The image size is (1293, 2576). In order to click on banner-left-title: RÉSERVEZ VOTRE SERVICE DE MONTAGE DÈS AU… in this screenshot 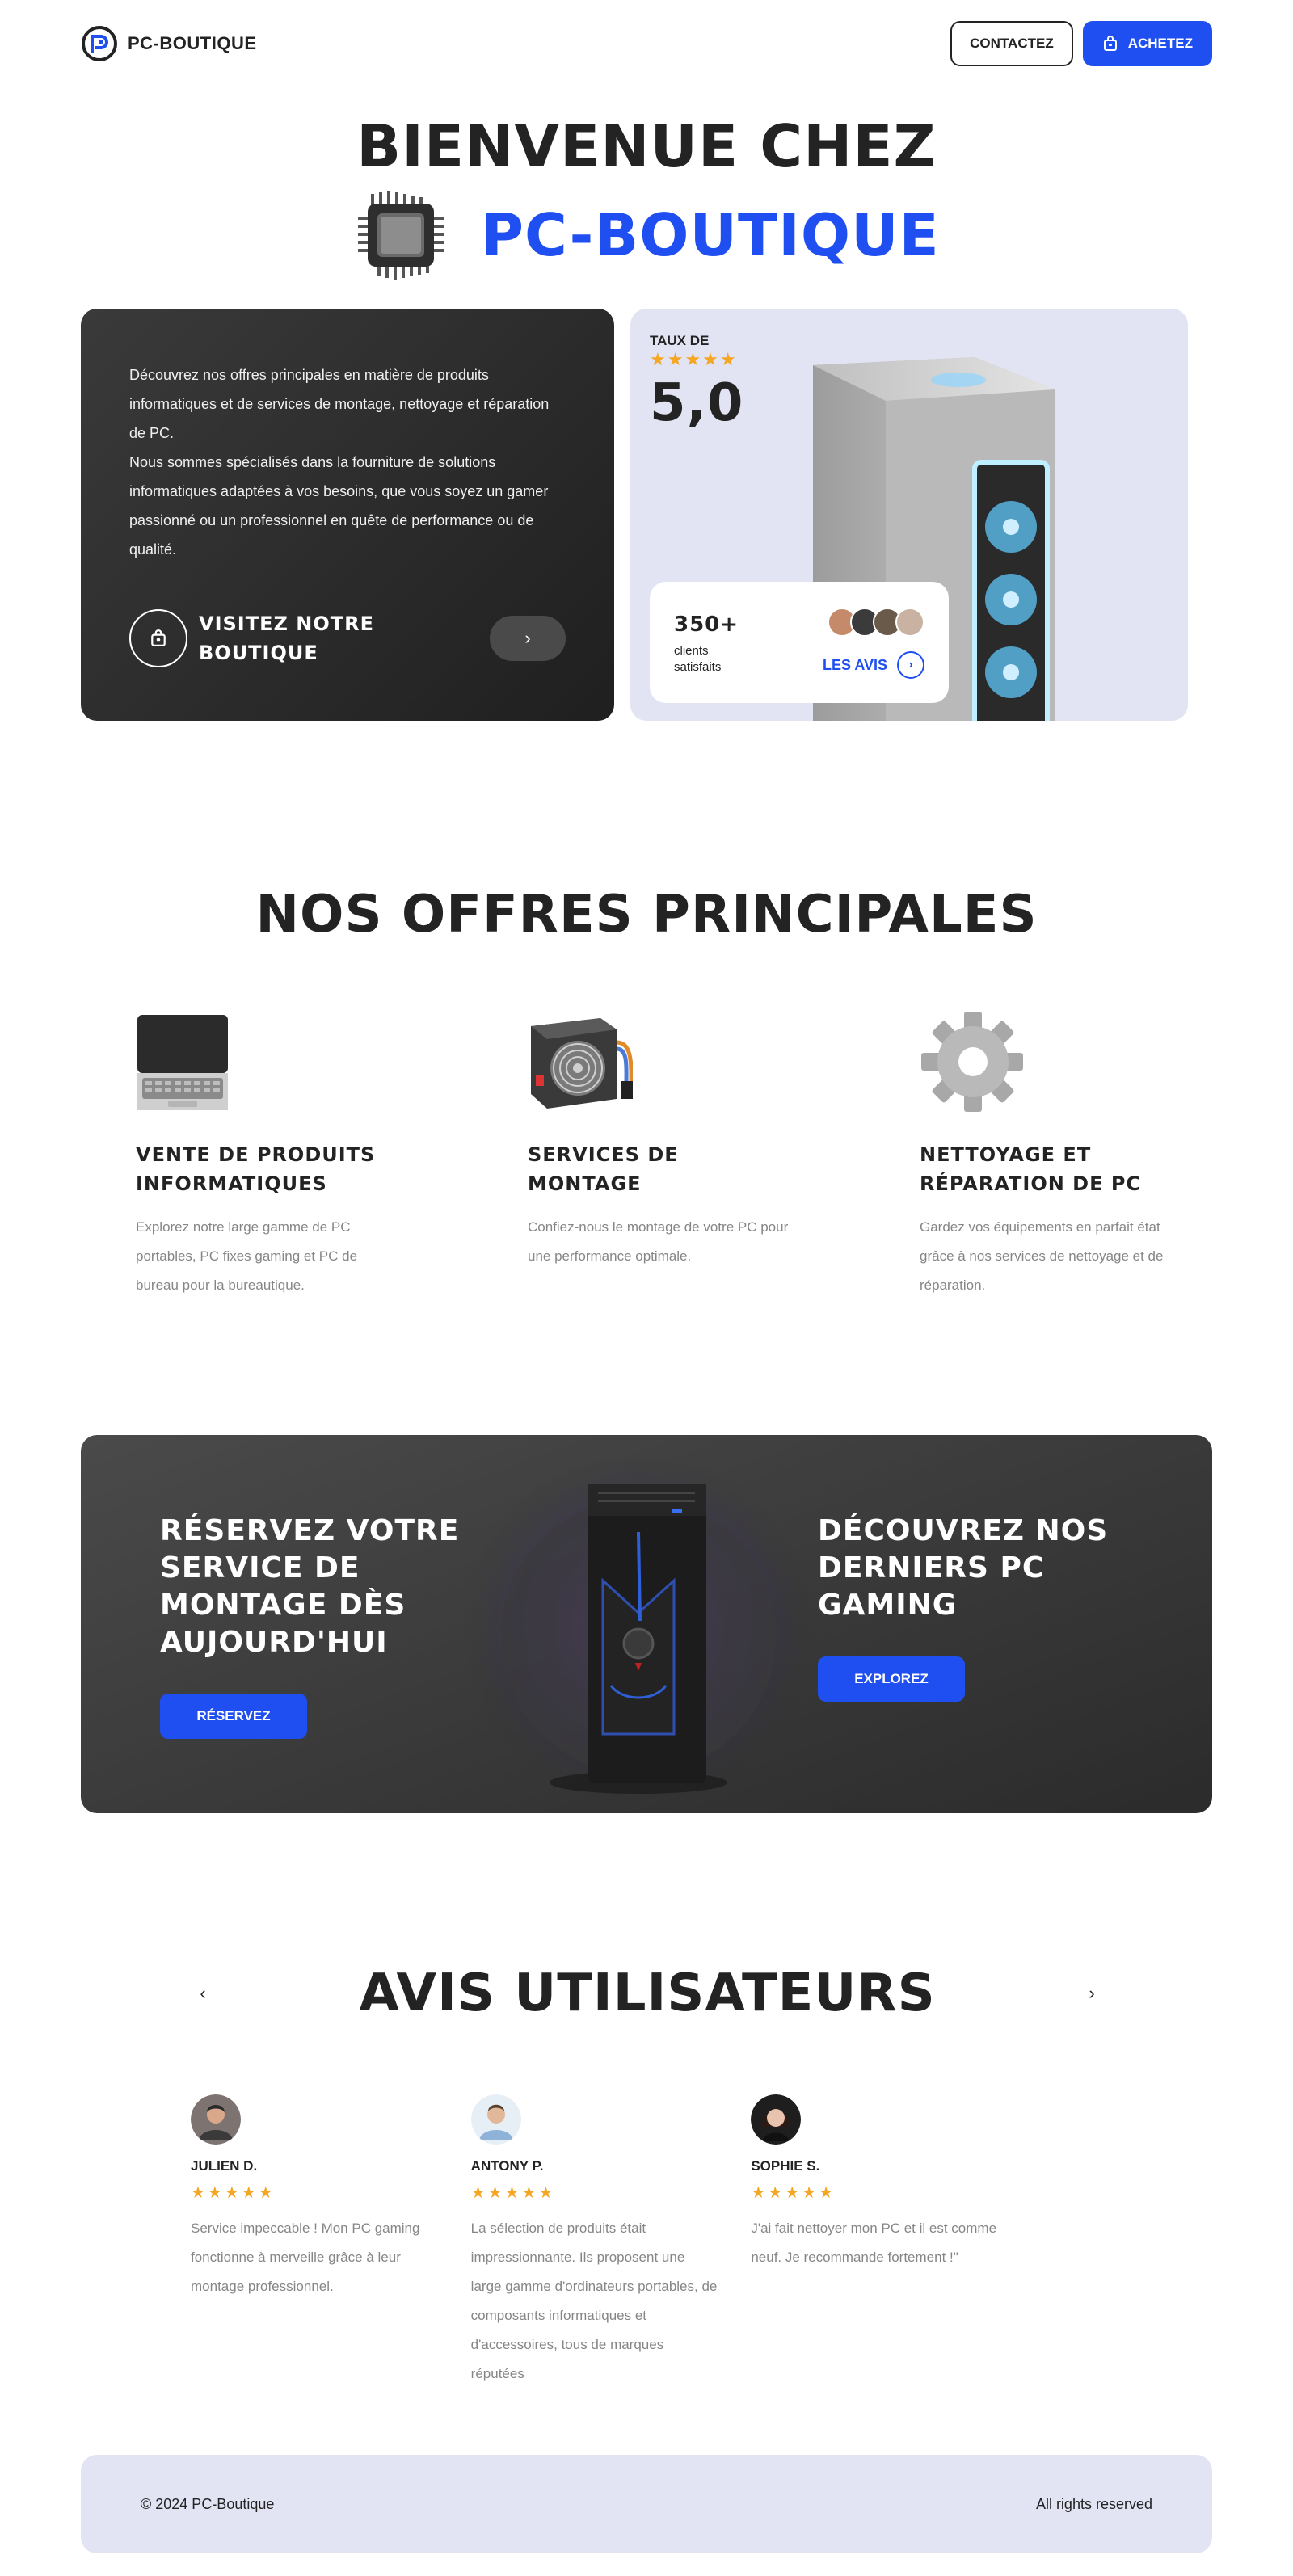, I will do `click(310, 1586)`.